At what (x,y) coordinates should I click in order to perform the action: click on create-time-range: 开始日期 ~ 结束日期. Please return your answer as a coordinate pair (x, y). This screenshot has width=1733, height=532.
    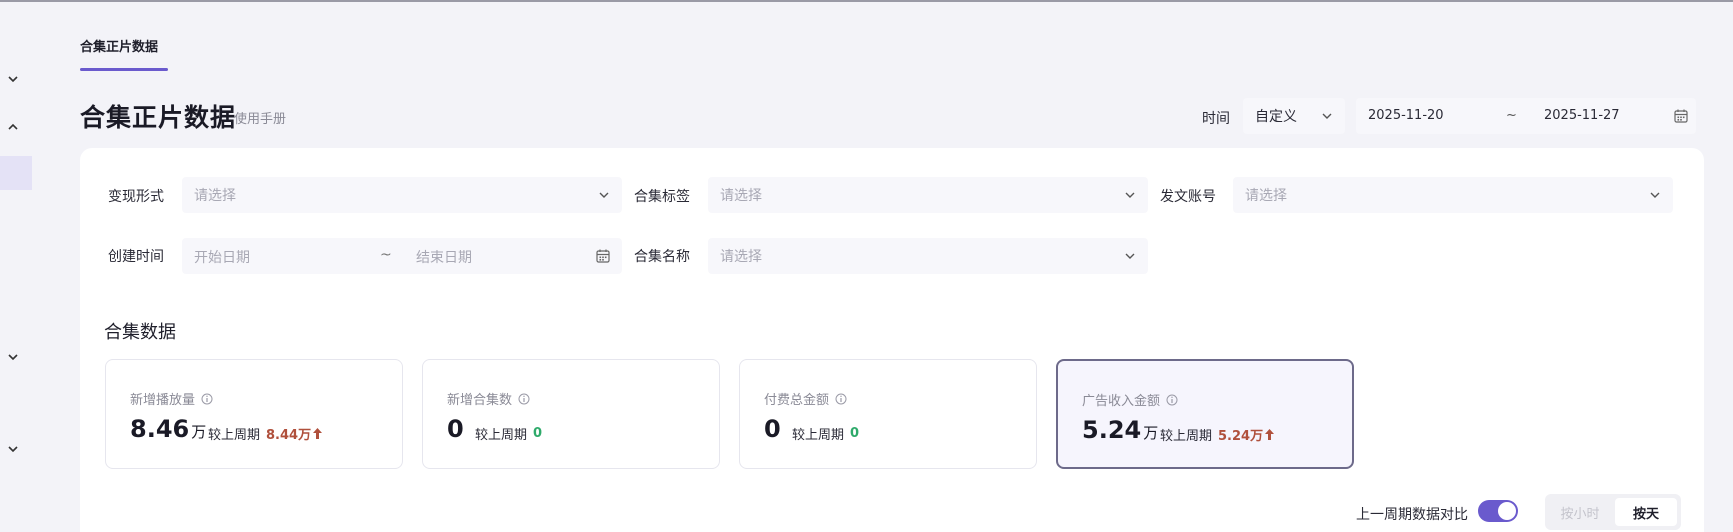
    Looking at the image, I should click on (402, 256).